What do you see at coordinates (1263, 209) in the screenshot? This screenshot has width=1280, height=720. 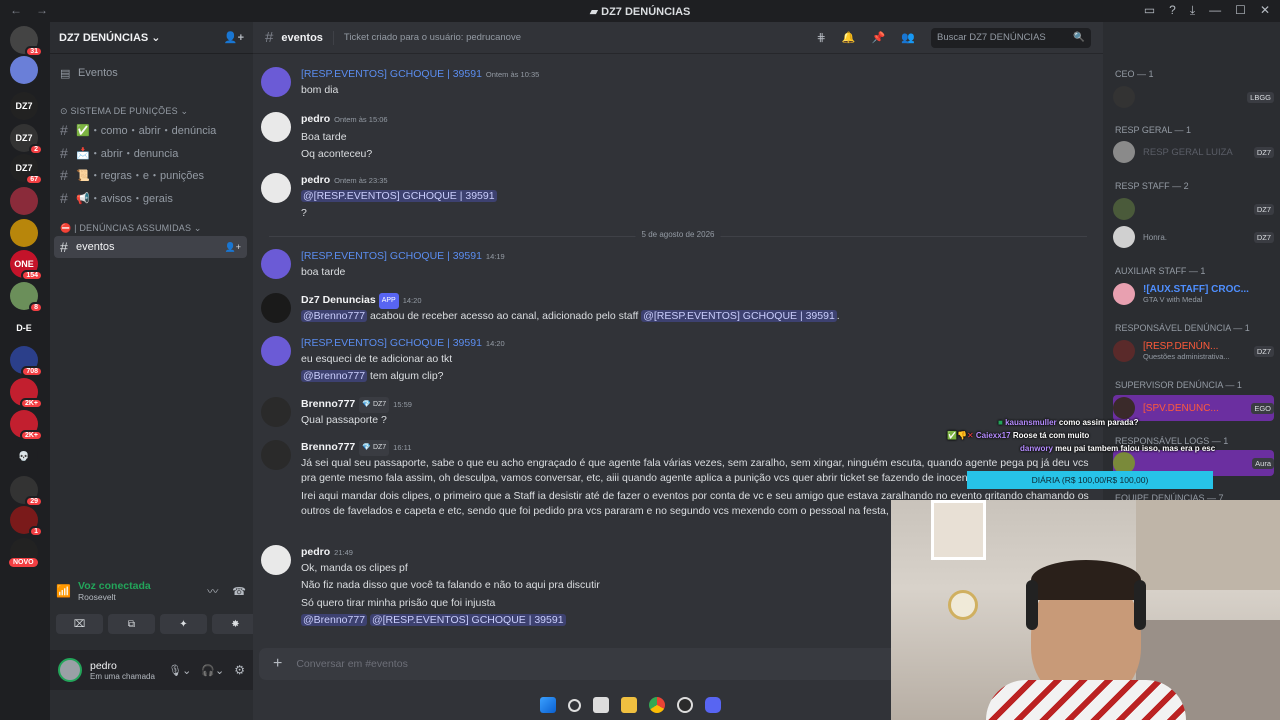 I see `role-tag: DZ7` at bounding box center [1263, 209].